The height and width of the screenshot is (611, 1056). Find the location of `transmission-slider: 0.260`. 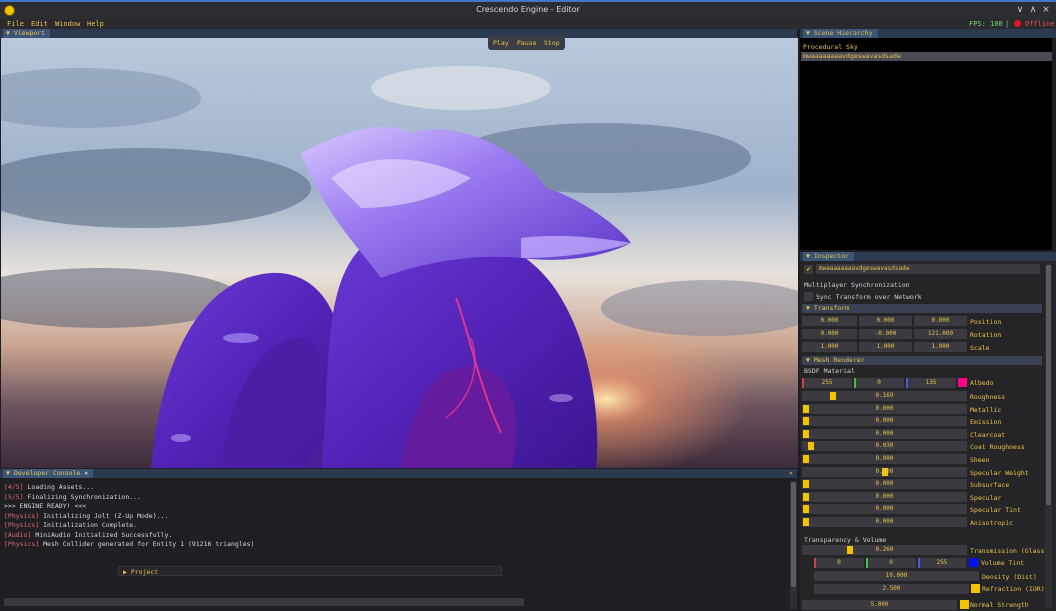

transmission-slider: 0.260 is located at coordinates (884, 550).